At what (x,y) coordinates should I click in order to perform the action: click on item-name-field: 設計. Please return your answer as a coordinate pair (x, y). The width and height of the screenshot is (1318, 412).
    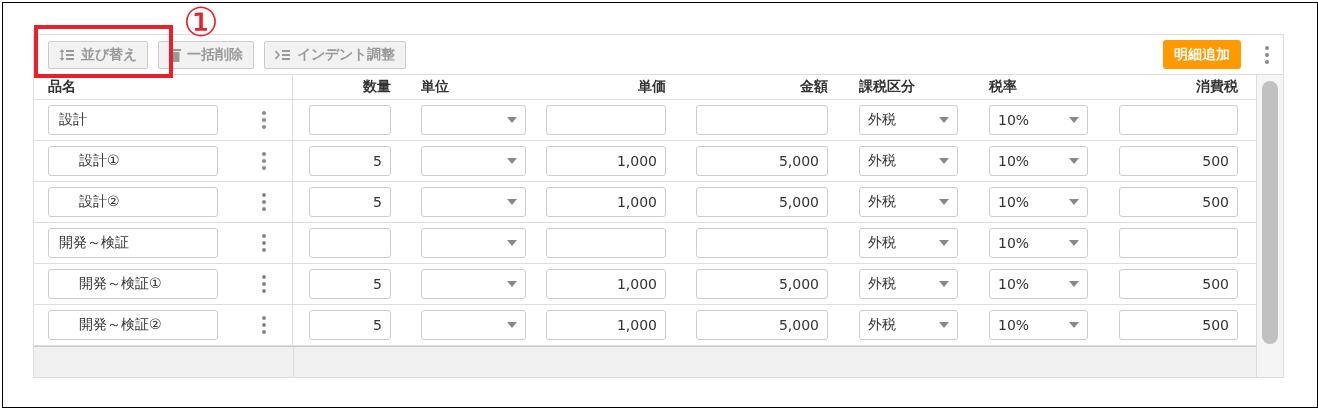
    Looking at the image, I should click on (133, 120).